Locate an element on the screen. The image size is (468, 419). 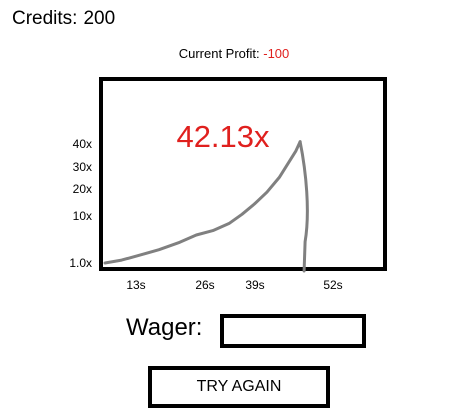
x-tick-label: 39s is located at coordinates (255, 285).